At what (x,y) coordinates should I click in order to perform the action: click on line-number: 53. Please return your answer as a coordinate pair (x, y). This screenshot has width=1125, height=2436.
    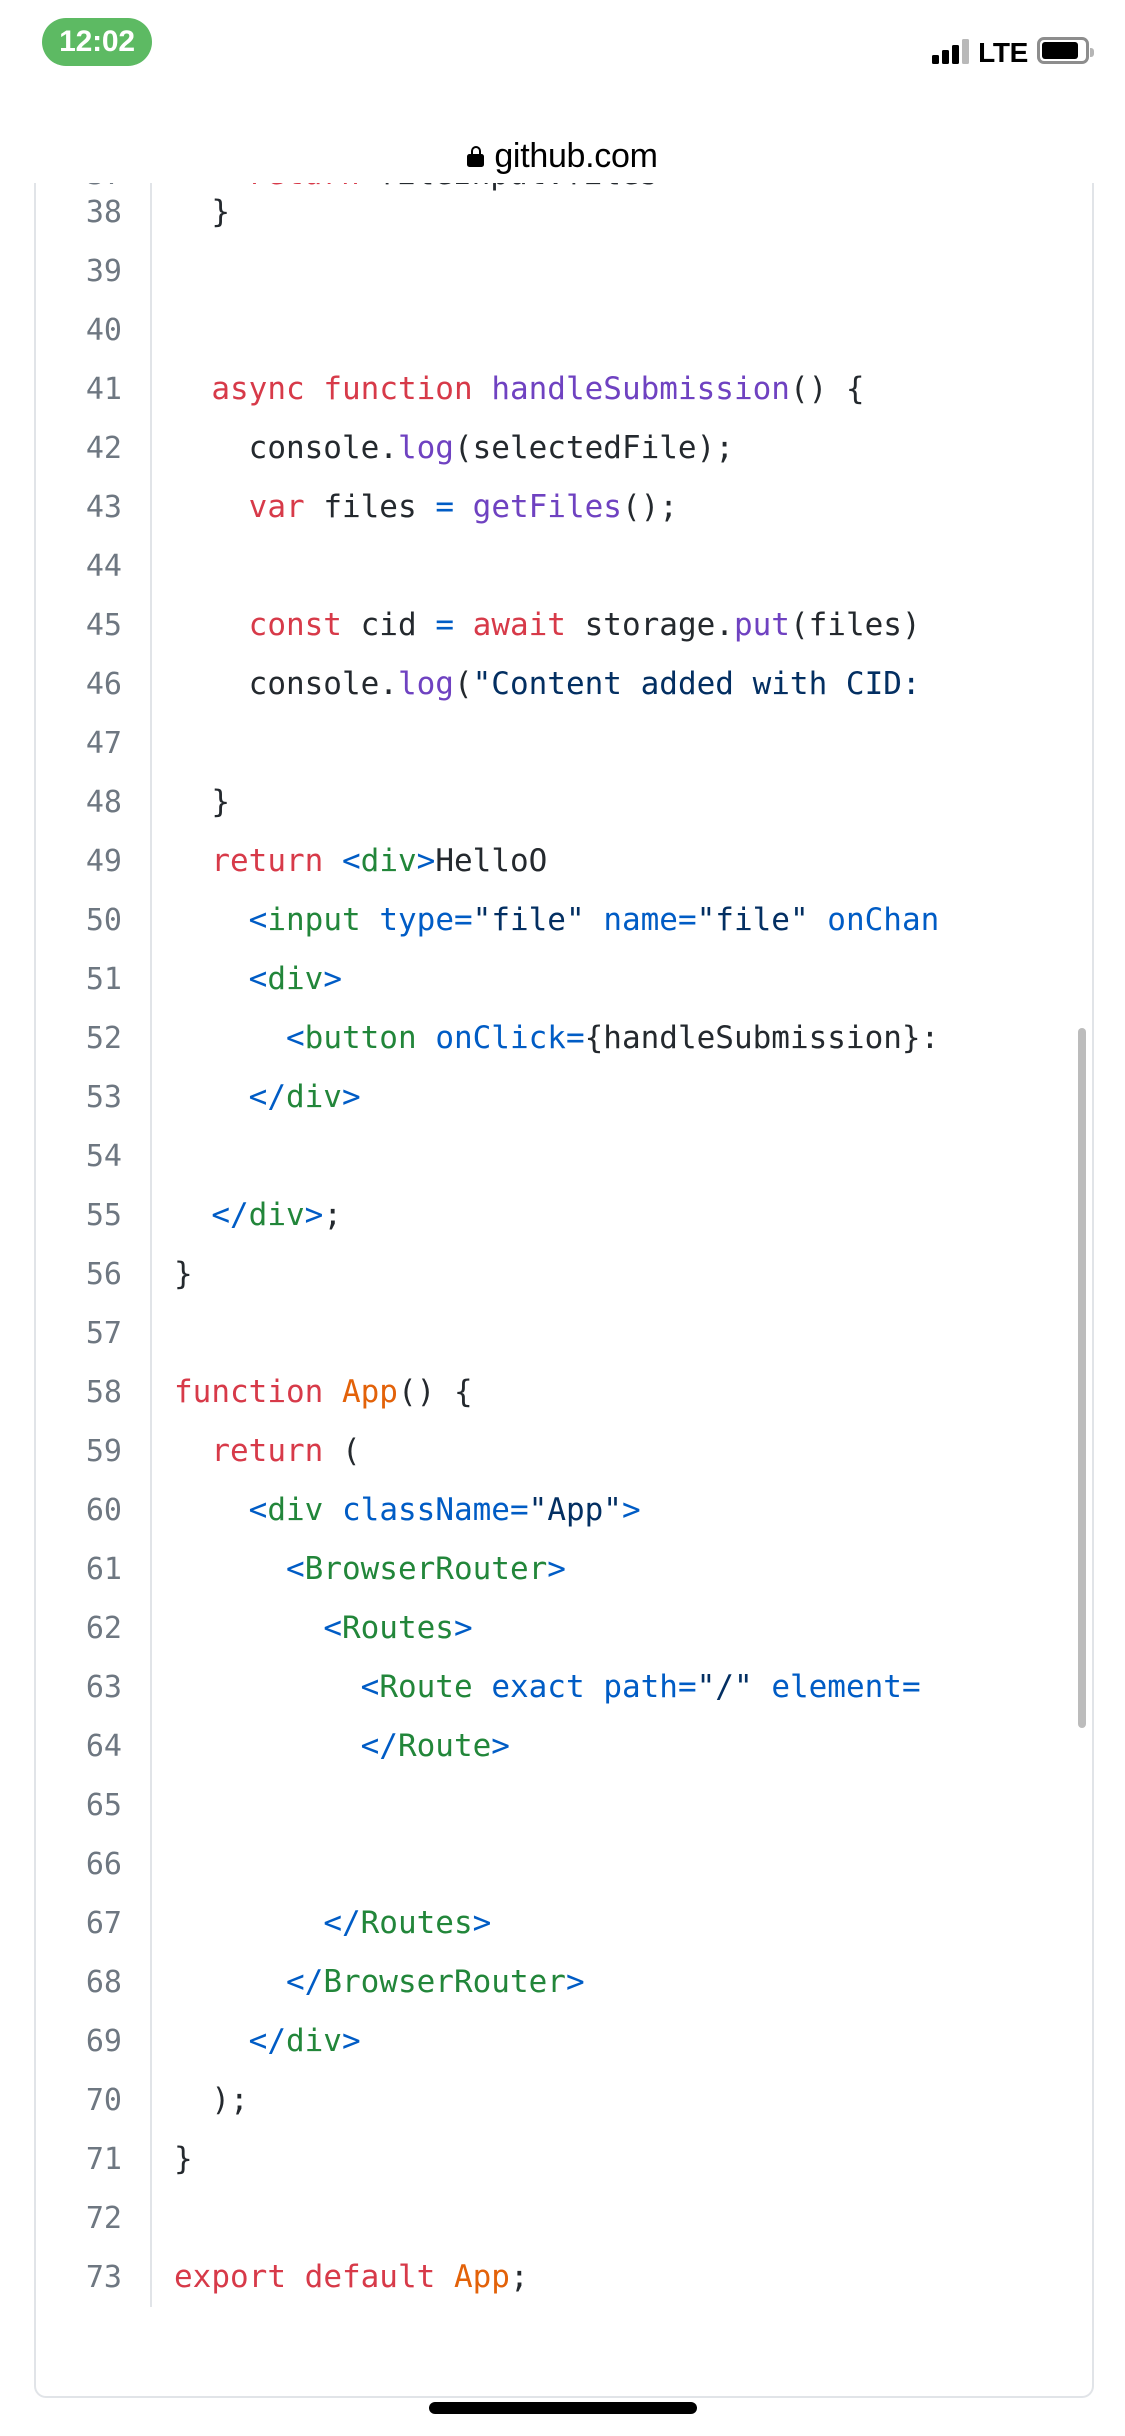
    Looking at the image, I should click on (94, 1097).